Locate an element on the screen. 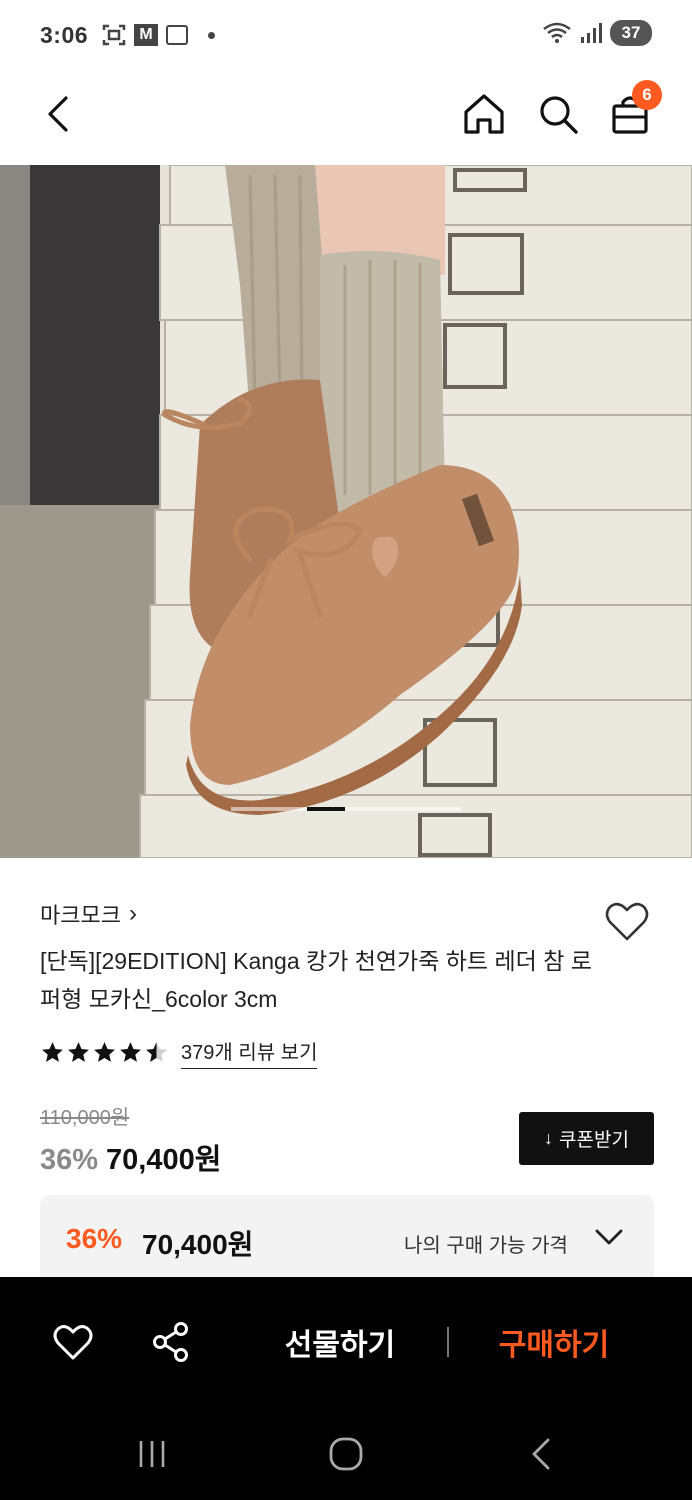 This screenshot has height=1500, width=692. status-bar: 3:06 M 37 is located at coordinates (346, 35).